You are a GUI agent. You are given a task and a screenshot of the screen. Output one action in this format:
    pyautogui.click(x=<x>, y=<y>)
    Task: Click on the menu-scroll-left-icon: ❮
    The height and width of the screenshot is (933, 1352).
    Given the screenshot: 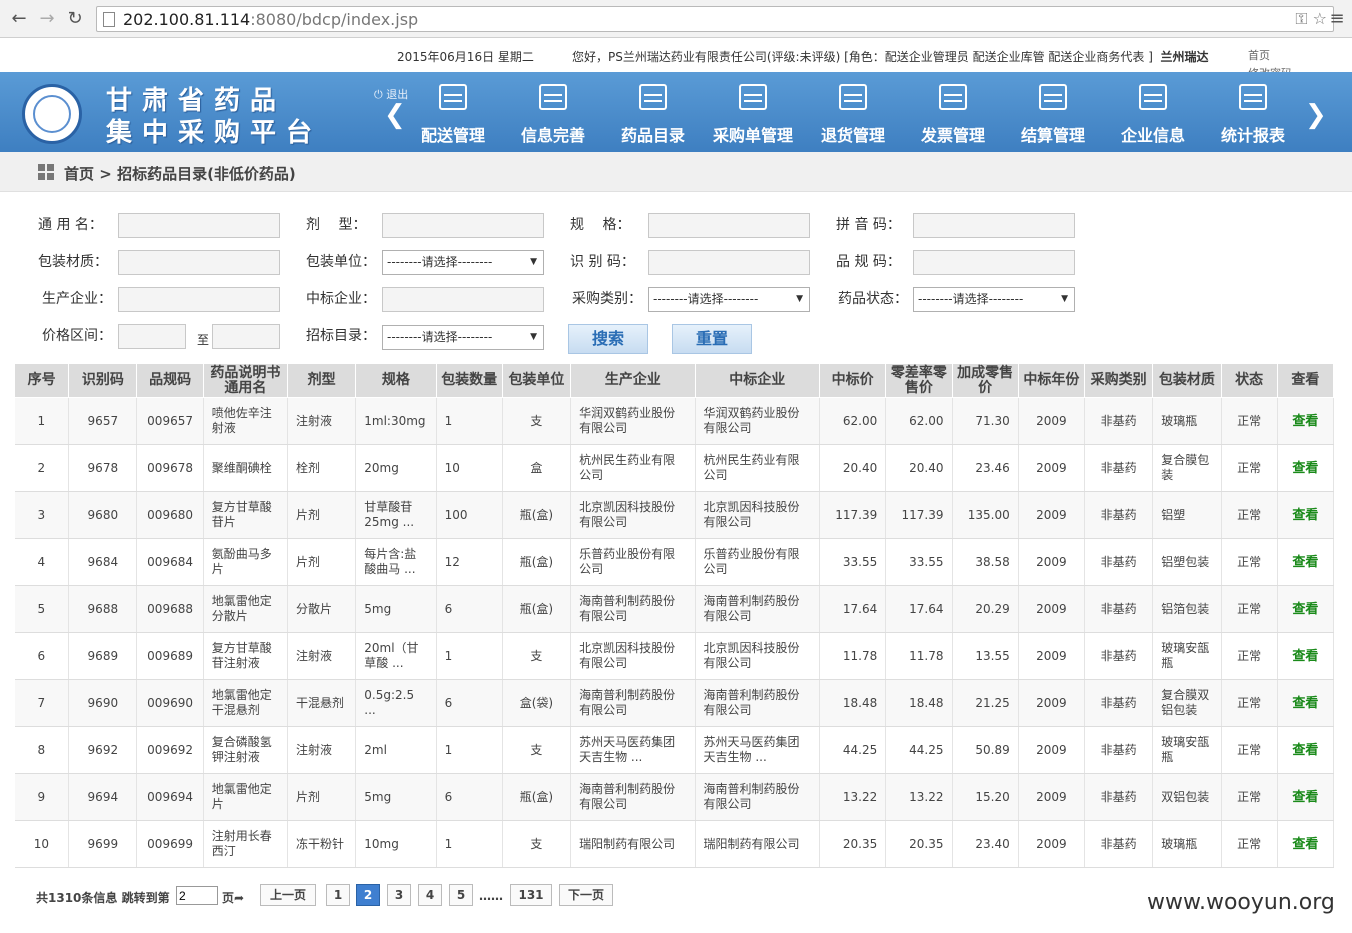 What is the action you would take?
    pyautogui.click(x=395, y=115)
    